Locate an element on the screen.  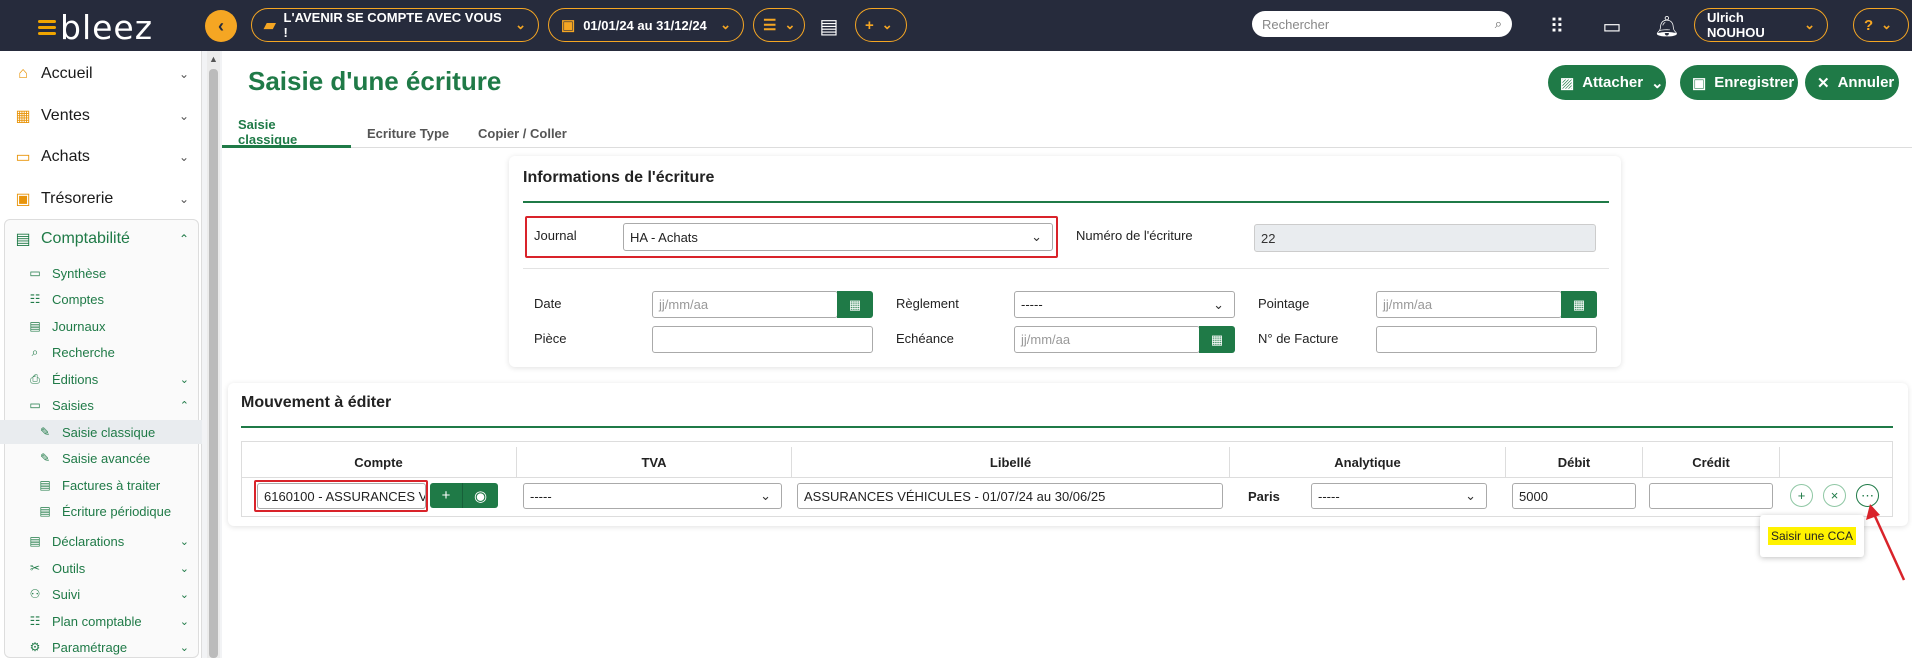
logo-mark-icon is located at coordinates (47, 27).